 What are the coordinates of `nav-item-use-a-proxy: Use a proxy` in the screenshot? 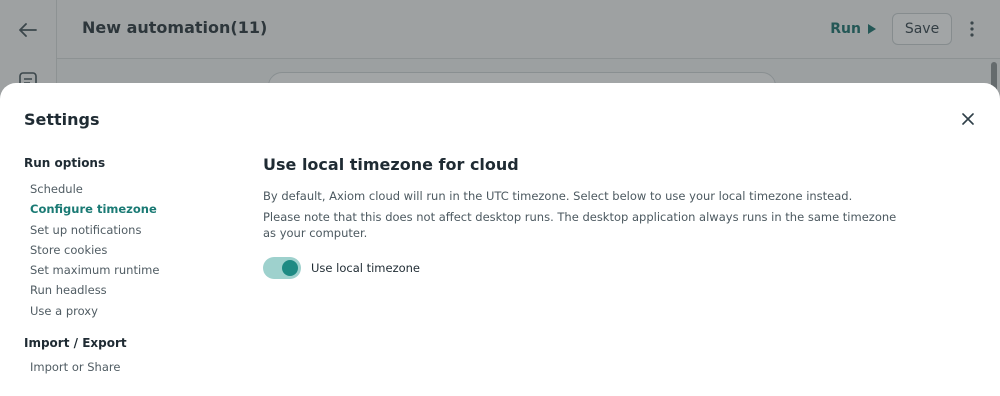 It's located at (124, 311).